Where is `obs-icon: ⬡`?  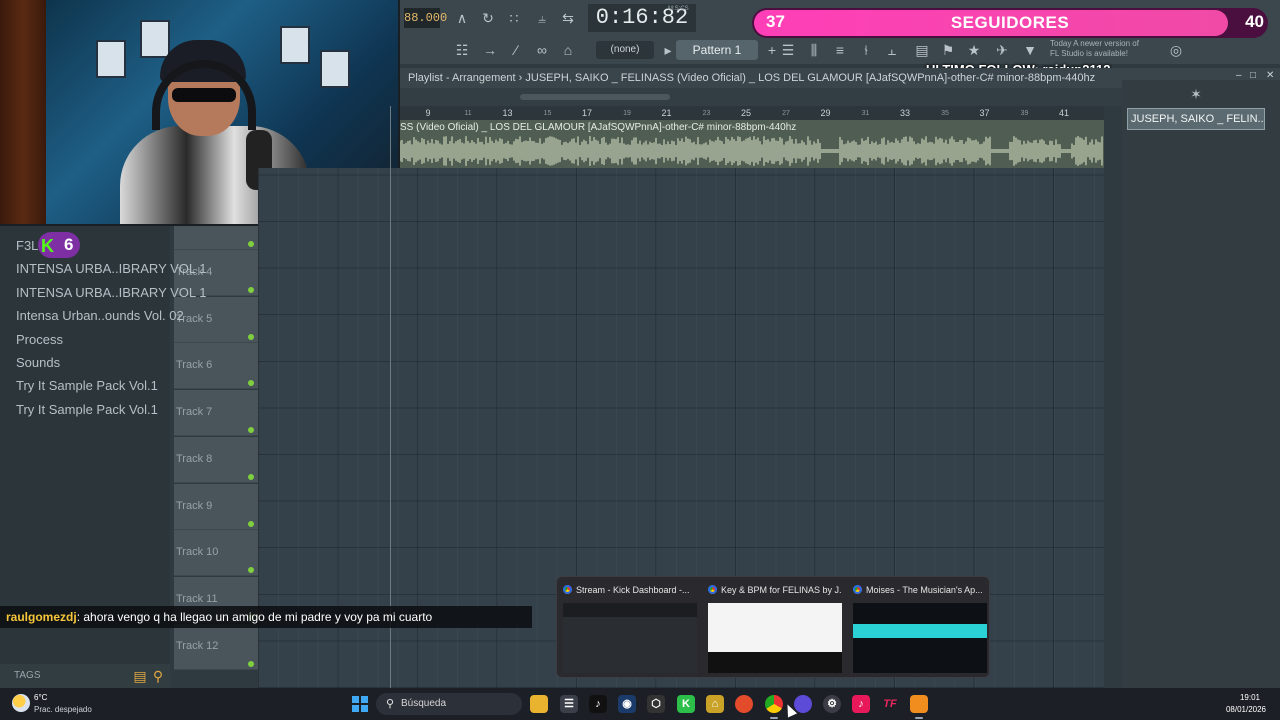
obs-icon: ⬡ is located at coordinates (656, 704).